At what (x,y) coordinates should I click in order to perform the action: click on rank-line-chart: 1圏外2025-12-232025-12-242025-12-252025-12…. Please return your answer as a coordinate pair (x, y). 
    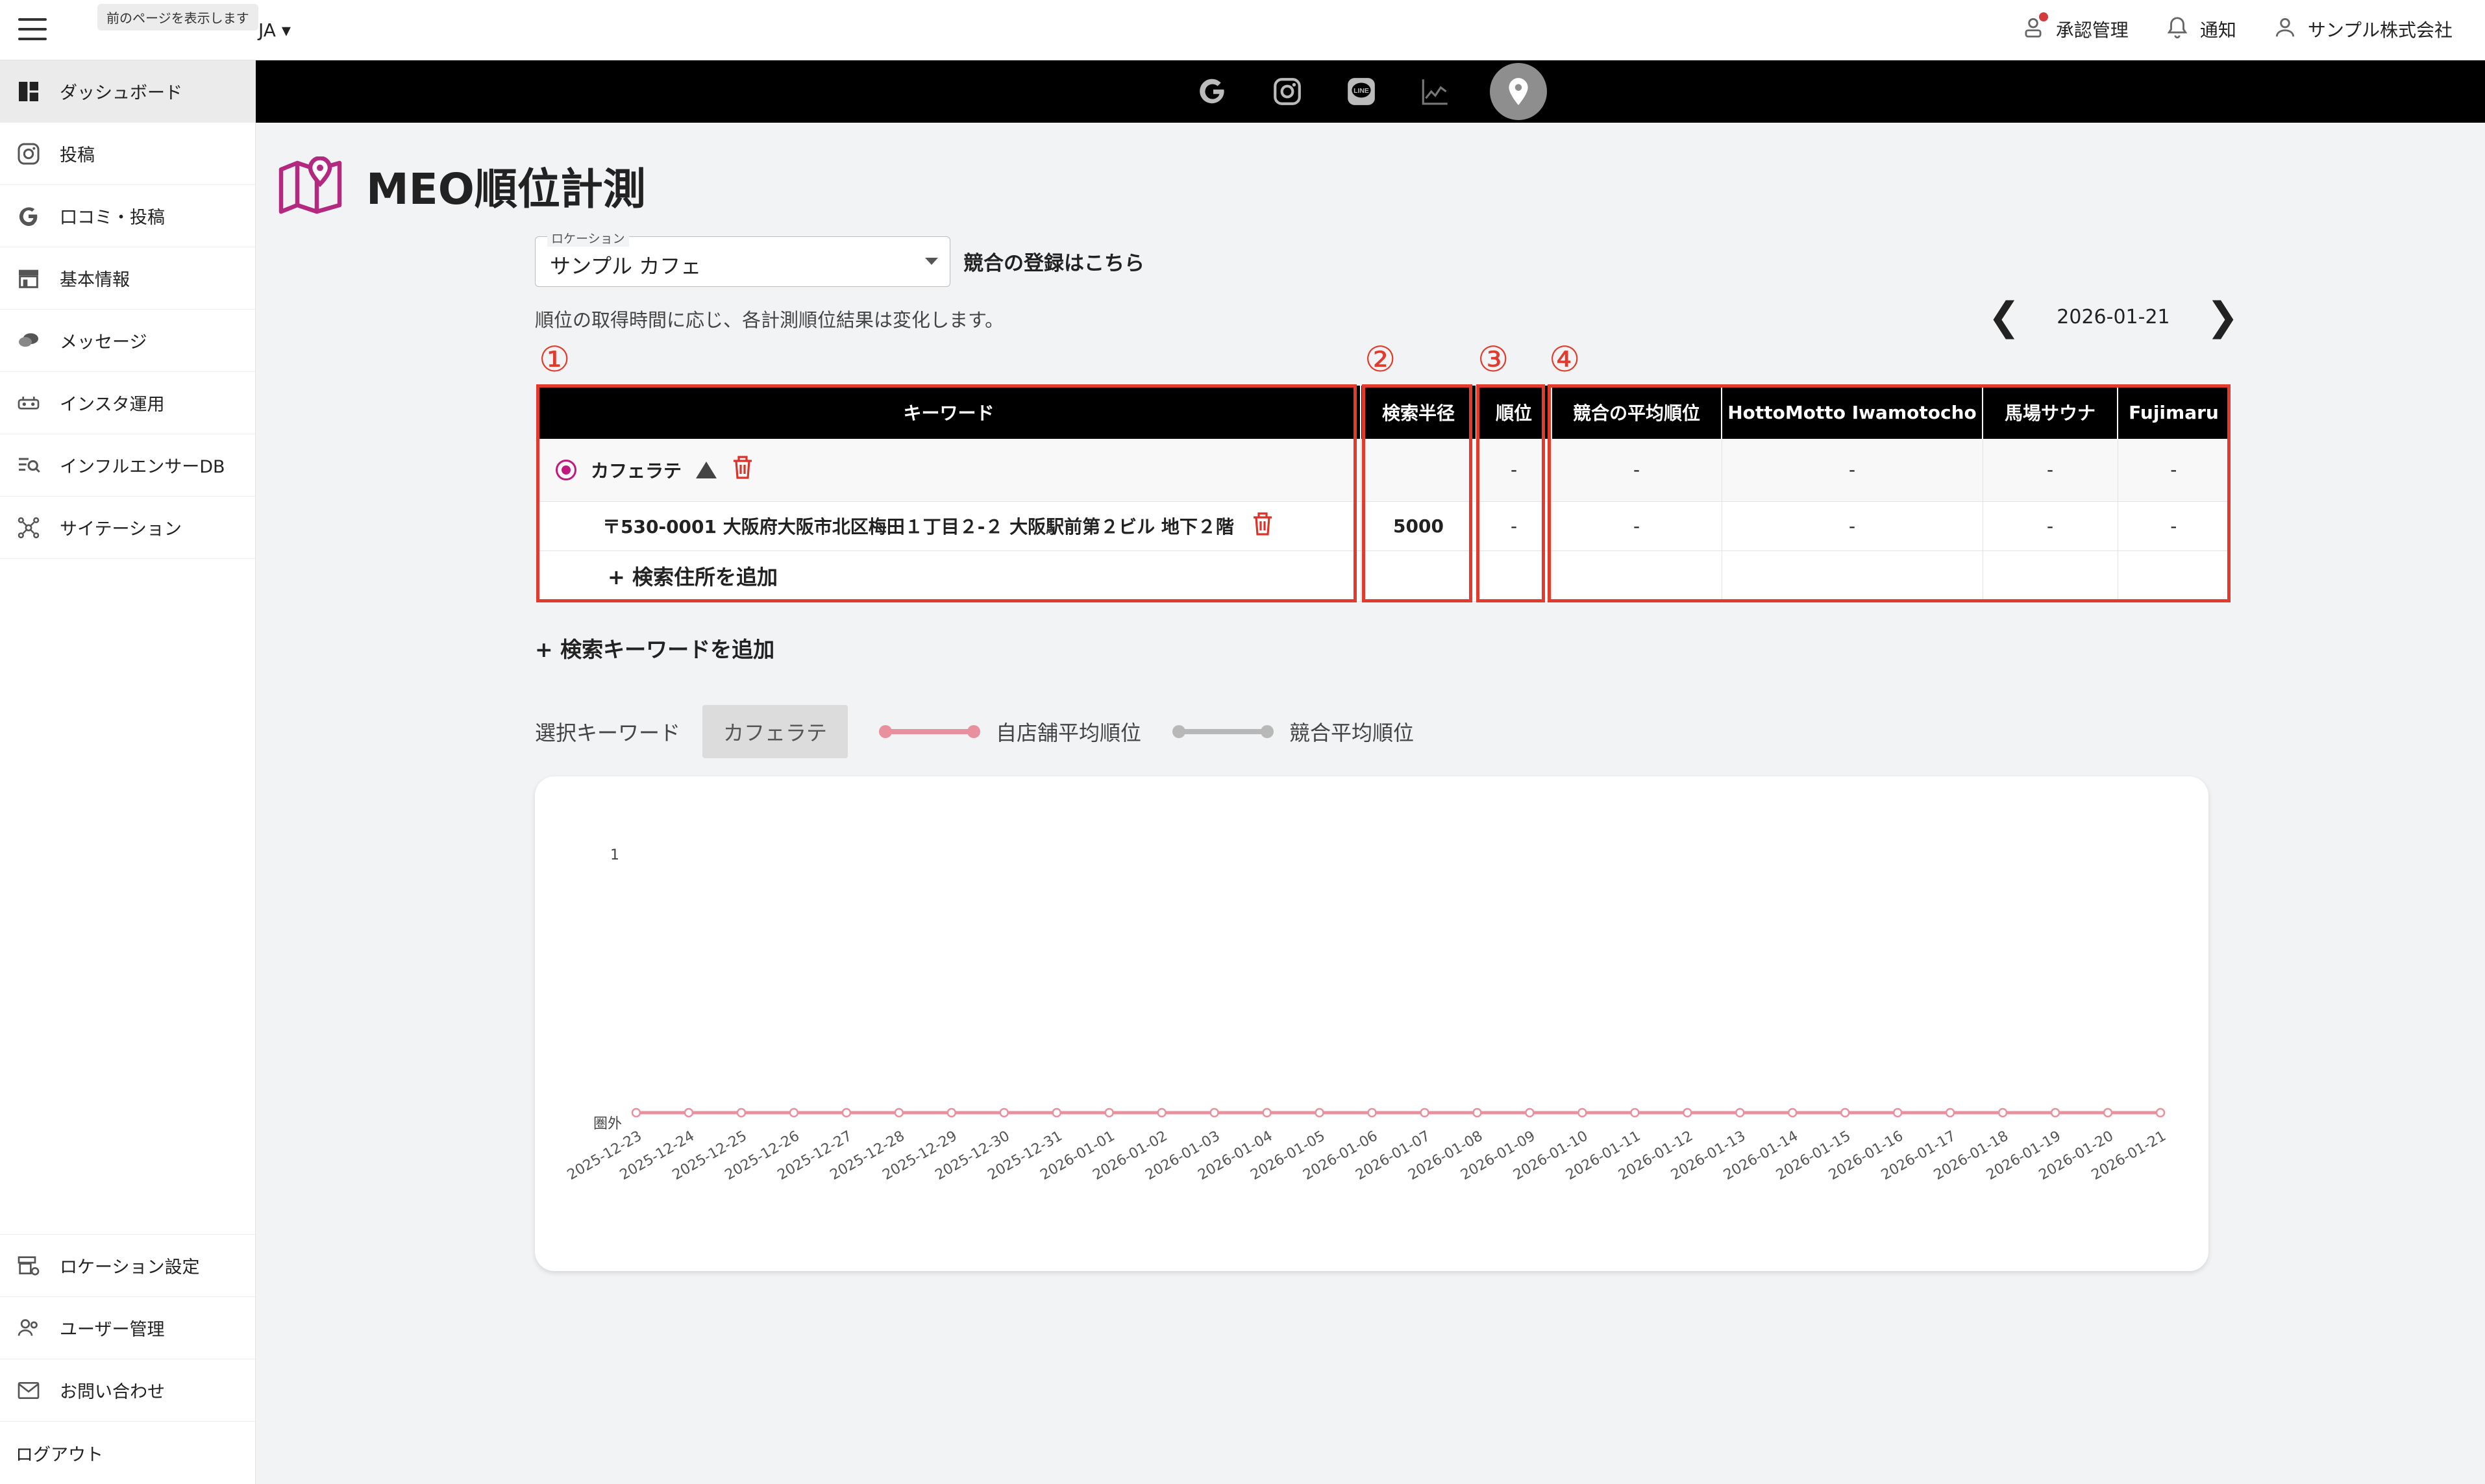
    Looking at the image, I should click on (1367, 1015).